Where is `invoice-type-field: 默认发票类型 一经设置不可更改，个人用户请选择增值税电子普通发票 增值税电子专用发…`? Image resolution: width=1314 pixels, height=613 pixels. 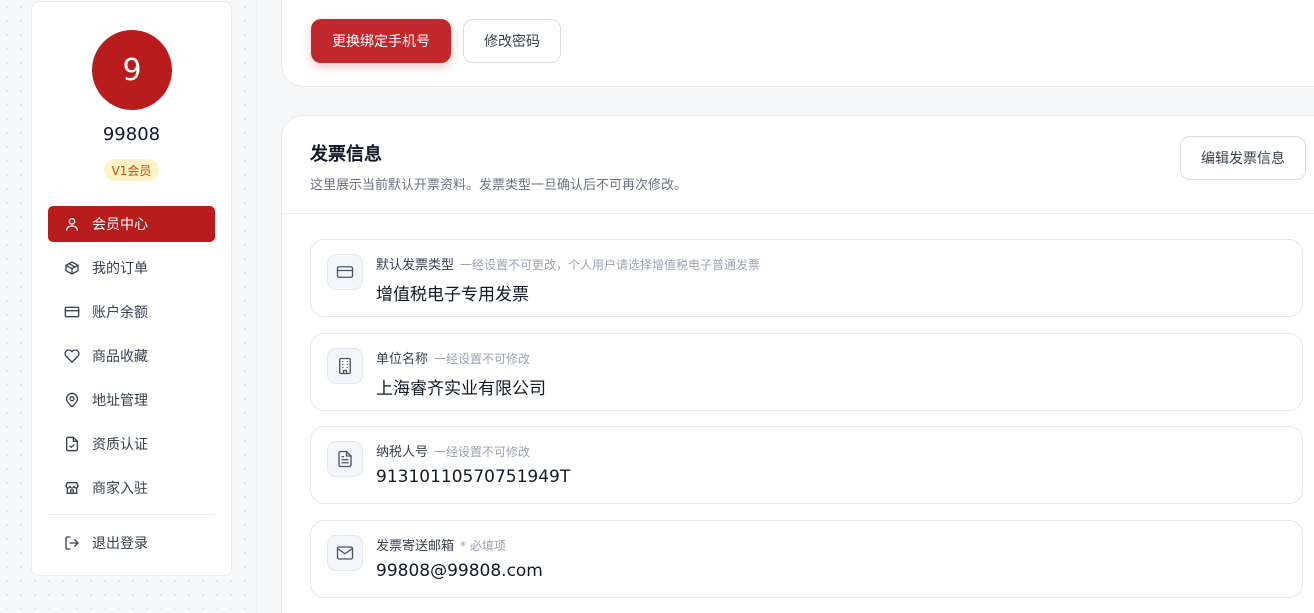 invoice-type-field: 默认发票类型 一经设置不可更改，个人用户请选择增值税电子普通发票 增值税电子专用发… is located at coordinates (806, 278).